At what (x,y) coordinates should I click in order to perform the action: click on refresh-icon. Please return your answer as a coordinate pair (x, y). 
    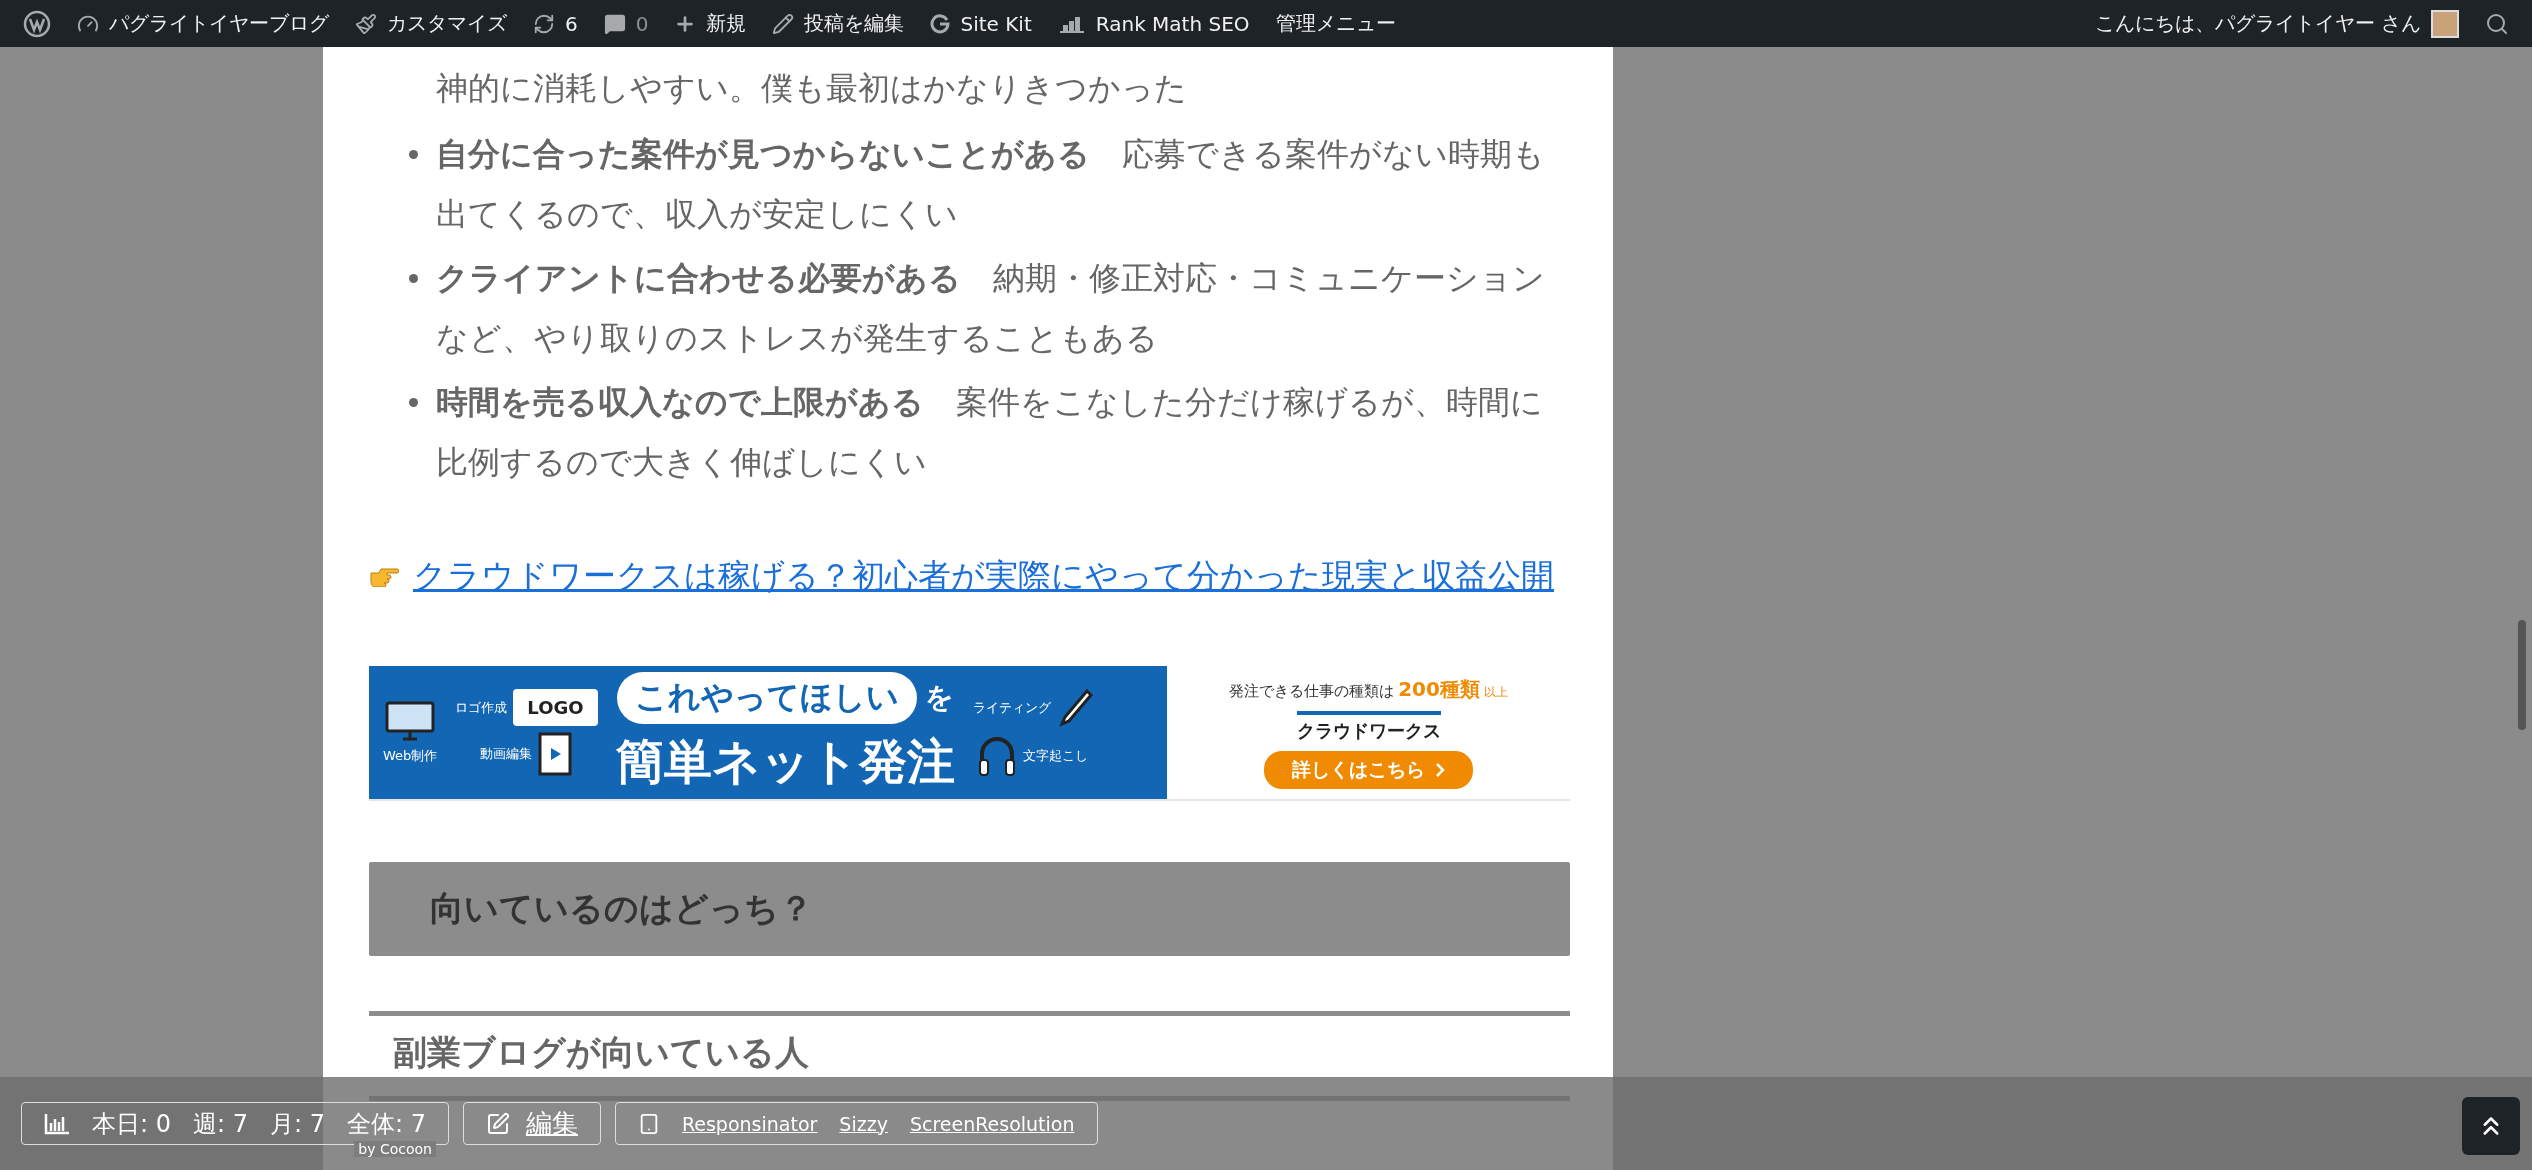
    Looking at the image, I should click on (544, 23).